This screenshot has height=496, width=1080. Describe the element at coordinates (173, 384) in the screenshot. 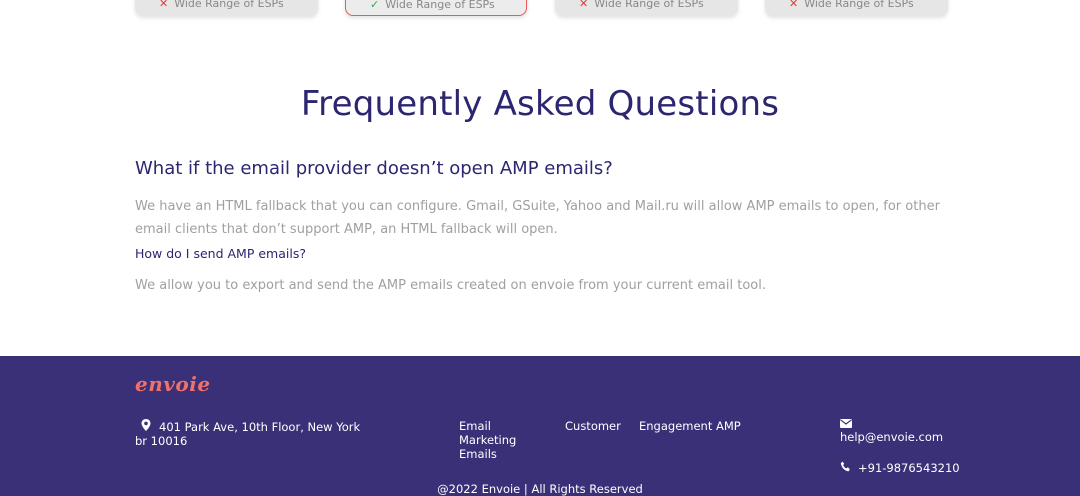

I see `envoie-logo: envoie` at that location.